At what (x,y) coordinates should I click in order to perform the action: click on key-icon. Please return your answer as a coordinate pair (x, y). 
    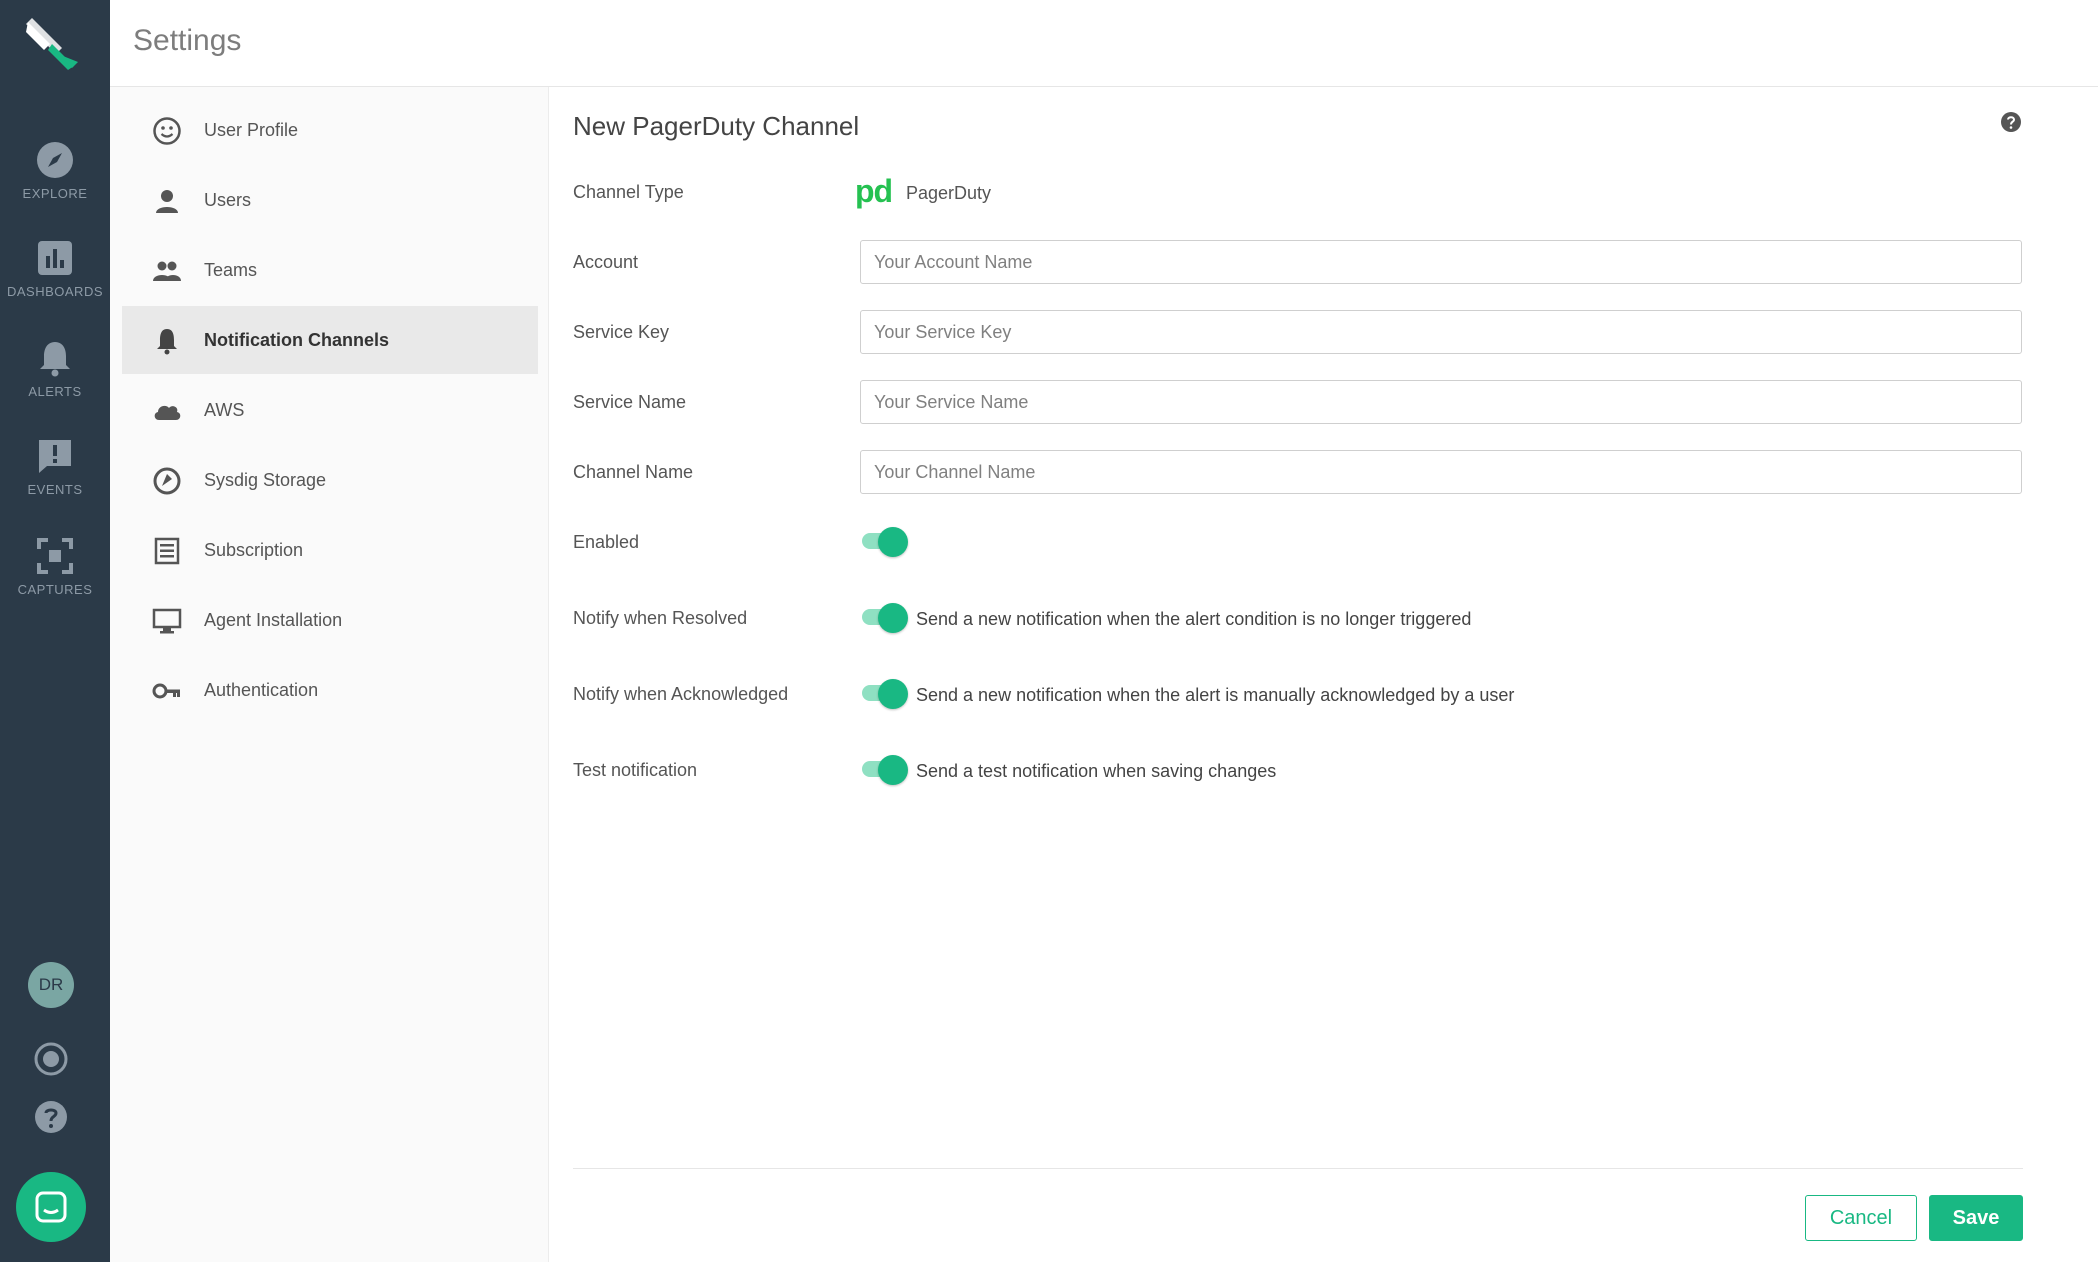
    Looking at the image, I should click on (166, 691).